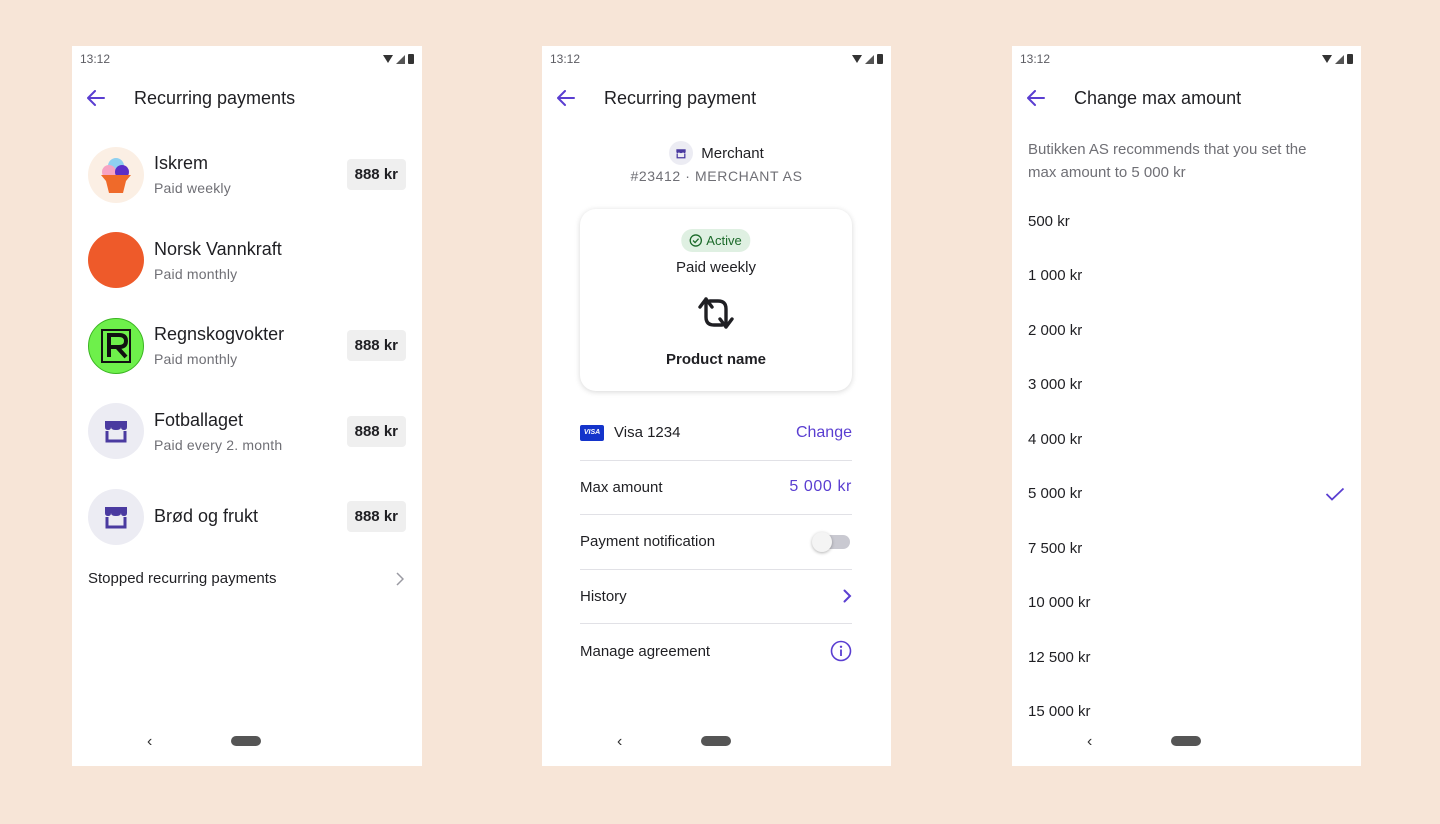 The image size is (1440, 824). Describe the element at coordinates (1186, 603) in the screenshot. I see `amount-option: 10 000 kr` at that location.